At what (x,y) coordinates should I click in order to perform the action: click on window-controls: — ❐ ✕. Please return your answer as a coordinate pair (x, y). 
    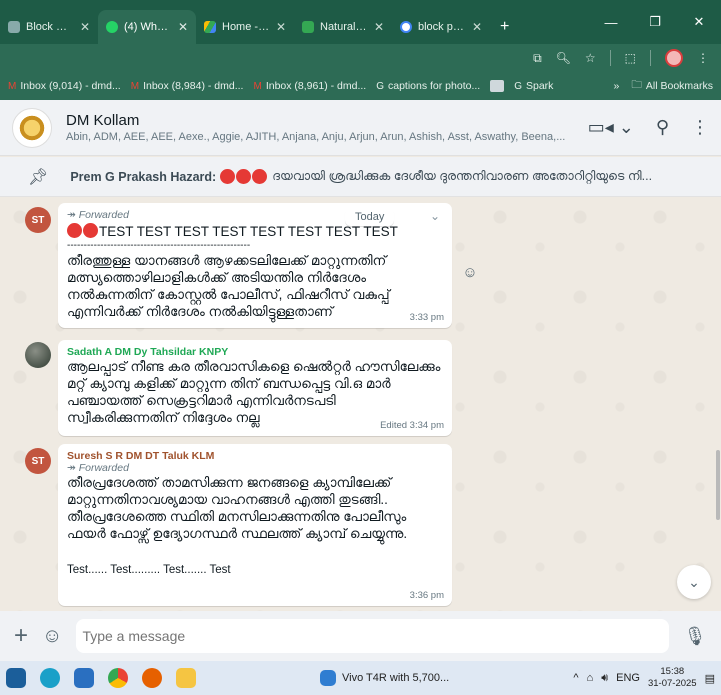
    Looking at the image, I should click on (655, 22).